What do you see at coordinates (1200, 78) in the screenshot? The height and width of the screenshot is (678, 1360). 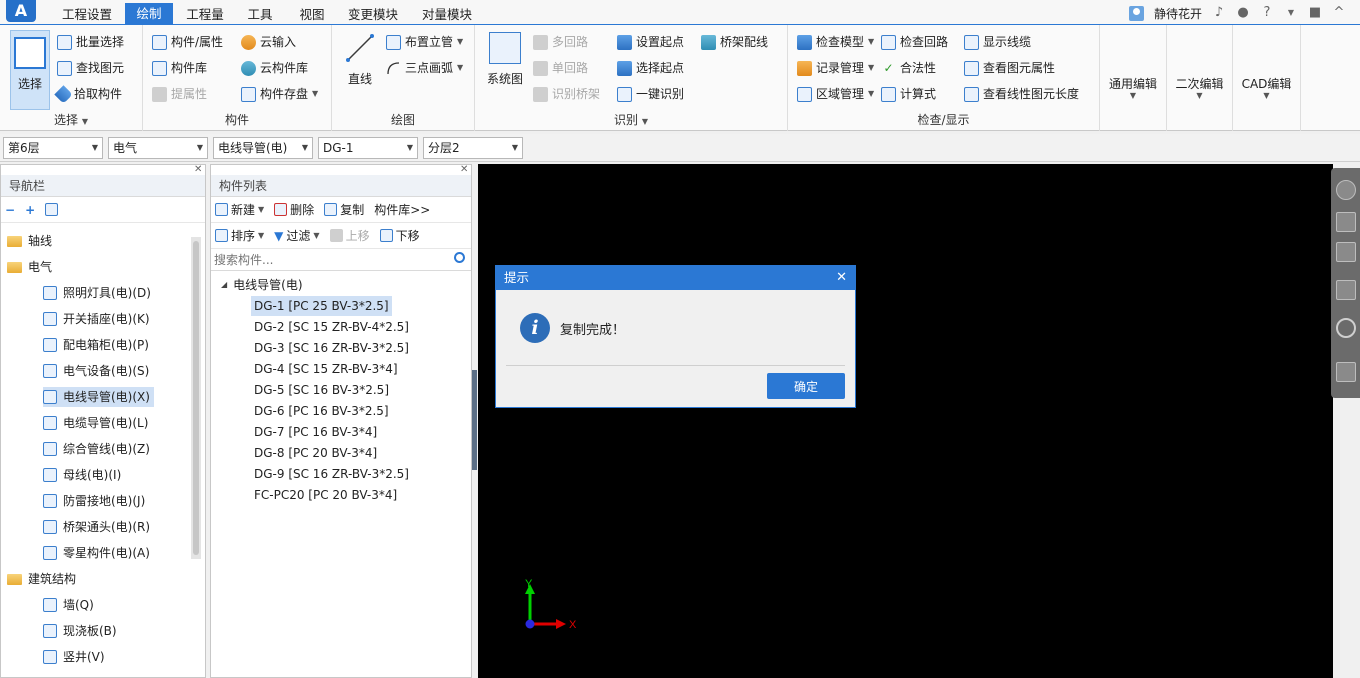 I see `ribbon-group-secondary-edit: 二次编辑 ▼` at bounding box center [1200, 78].